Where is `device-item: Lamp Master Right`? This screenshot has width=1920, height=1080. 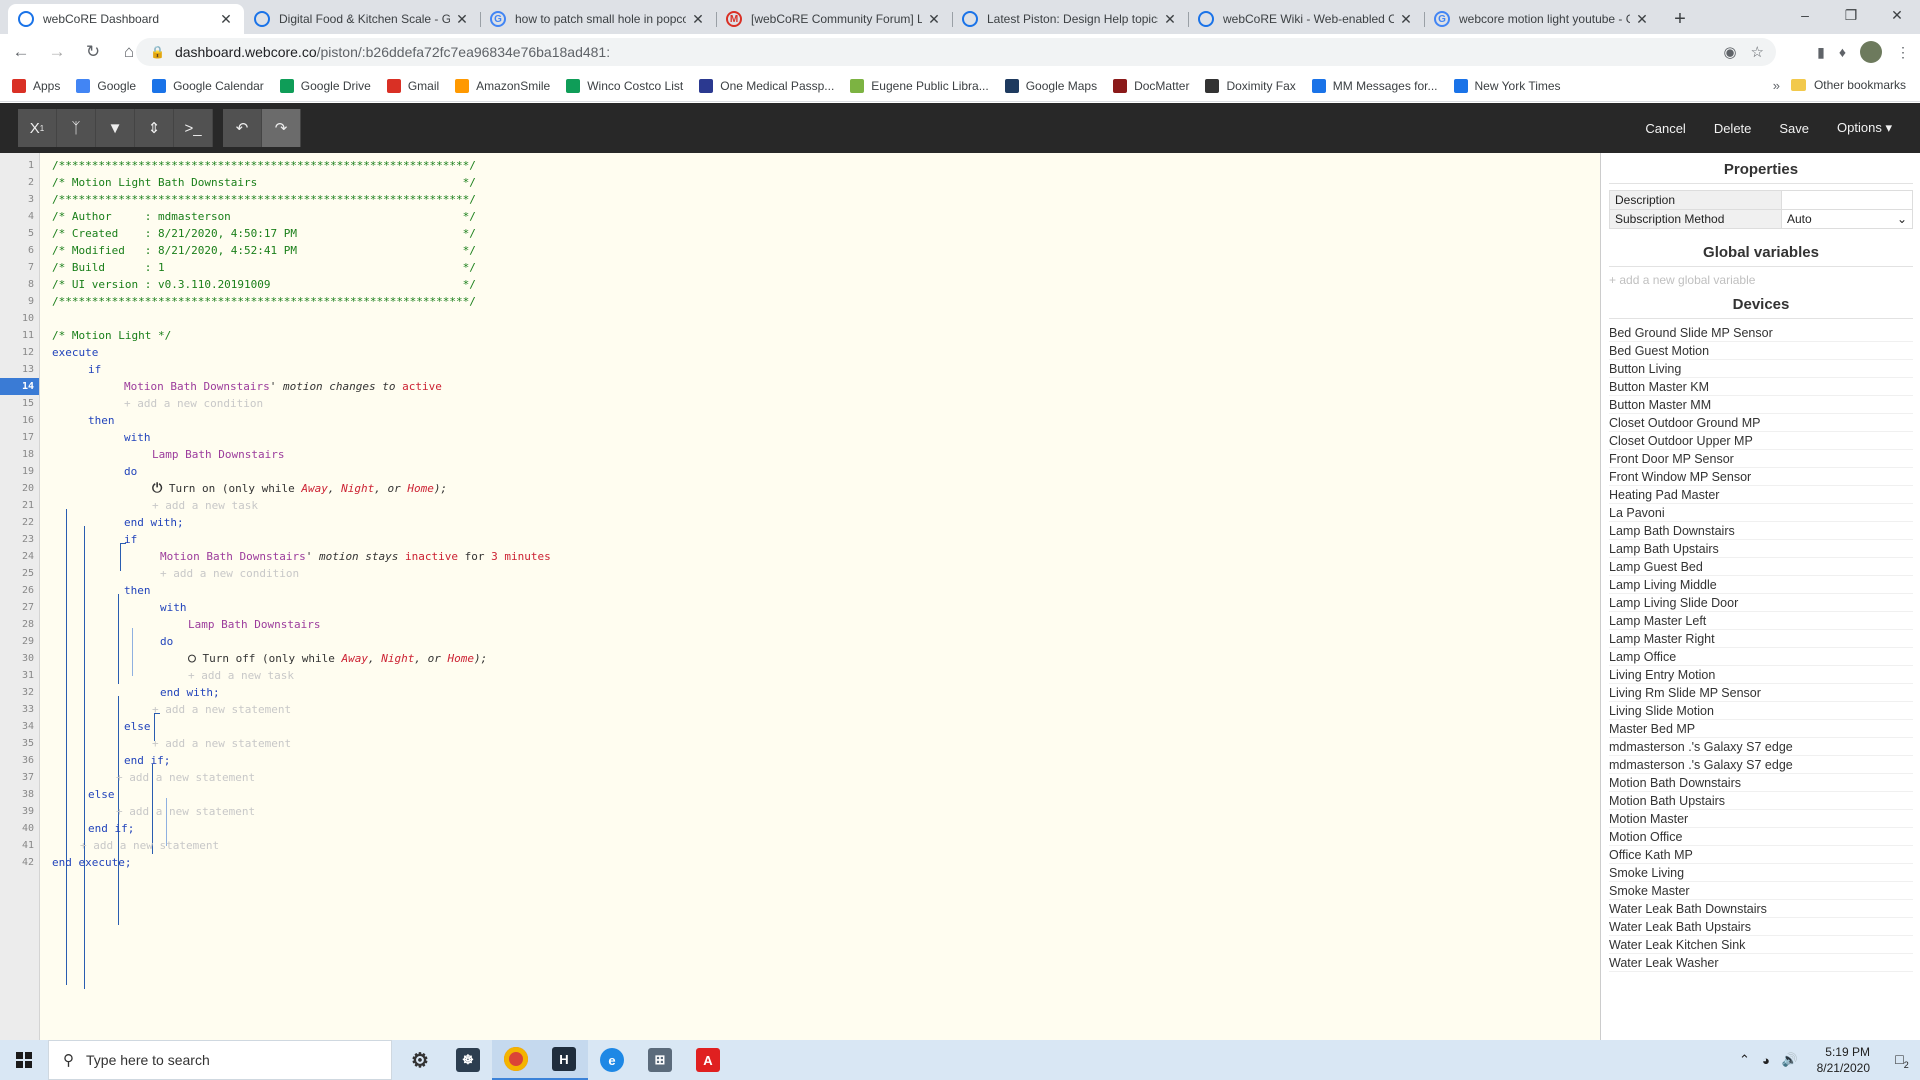
device-item: Lamp Master Right is located at coordinates (1761, 639).